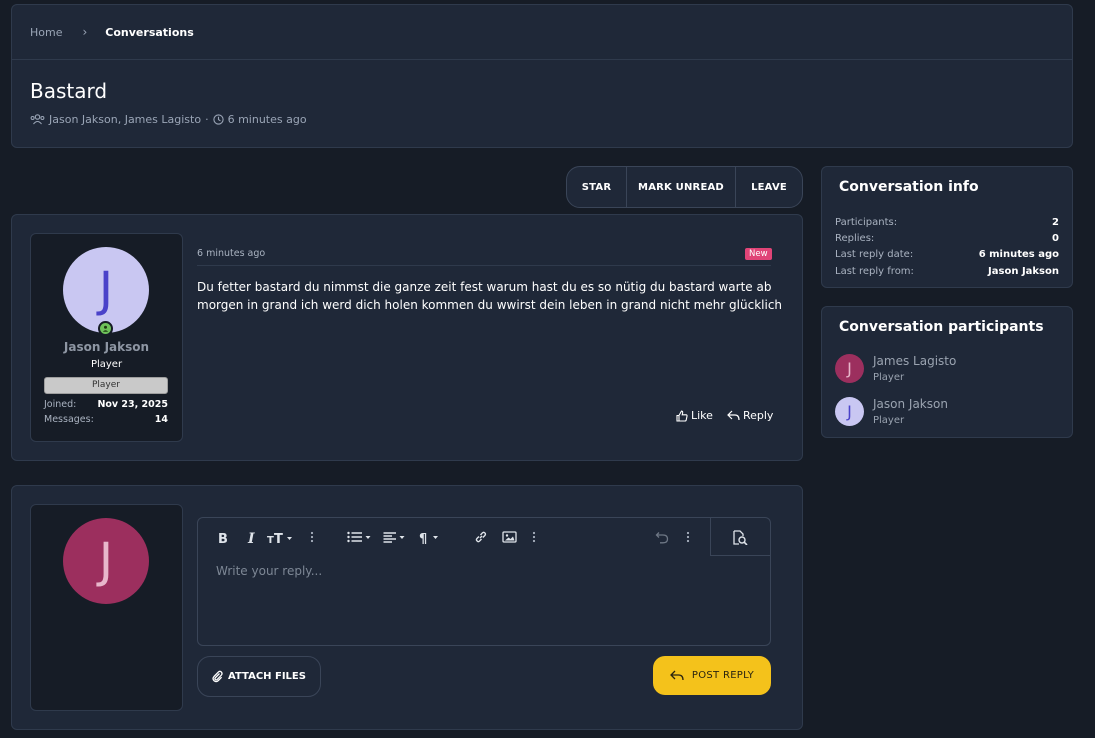  I want to click on preview-icon, so click(740, 537).